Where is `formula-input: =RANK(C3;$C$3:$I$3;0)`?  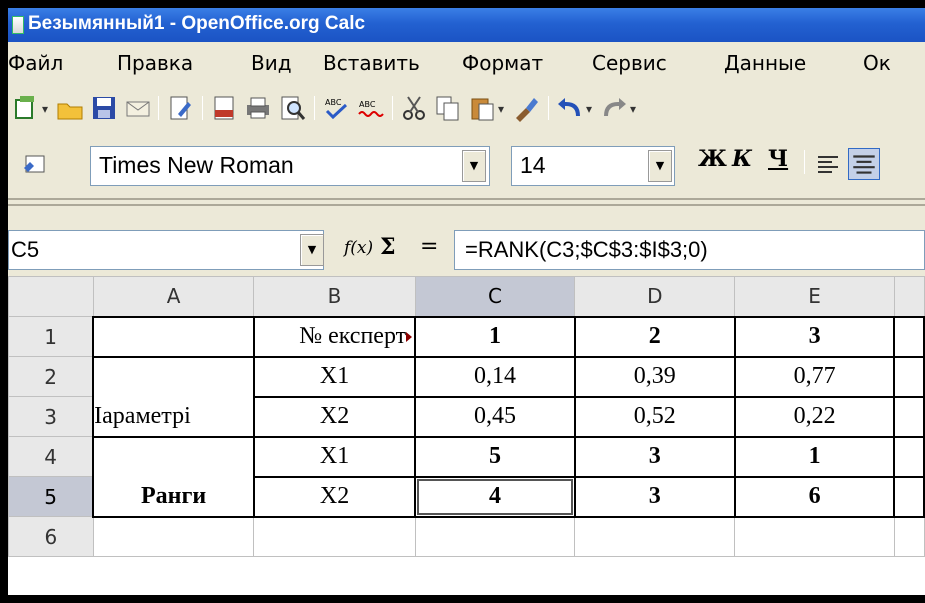
formula-input: =RANK(C3;$C$3:$I$3;0) is located at coordinates (689, 250).